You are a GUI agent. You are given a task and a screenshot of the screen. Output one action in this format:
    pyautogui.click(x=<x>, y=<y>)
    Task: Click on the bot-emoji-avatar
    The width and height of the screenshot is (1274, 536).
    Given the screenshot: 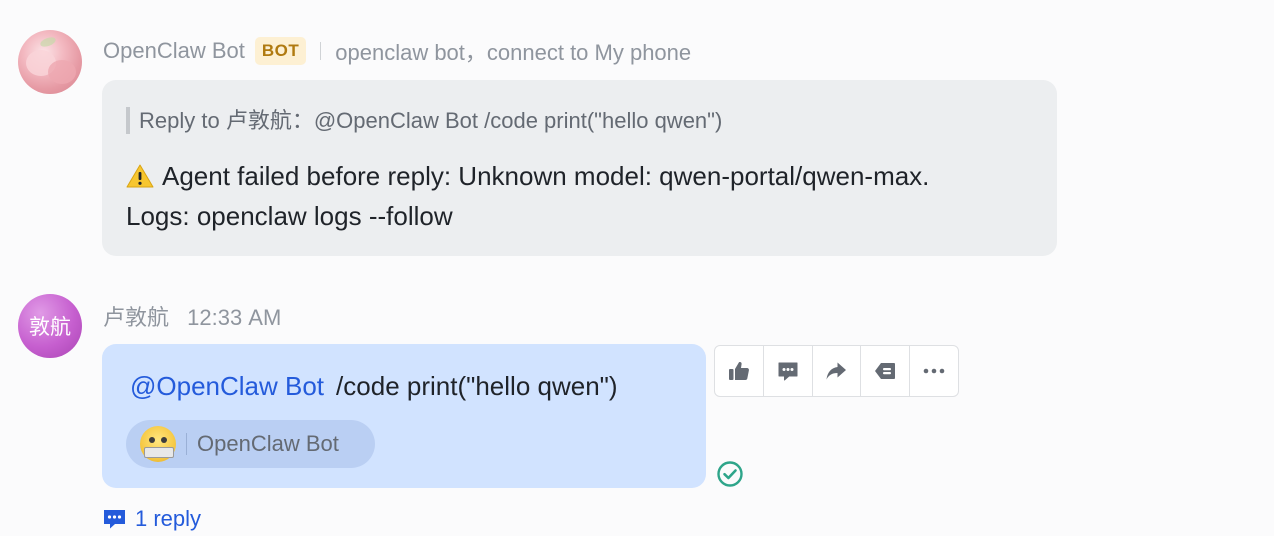 What is the action you would take?
    pyautogui.click(x=158, y=444)
    